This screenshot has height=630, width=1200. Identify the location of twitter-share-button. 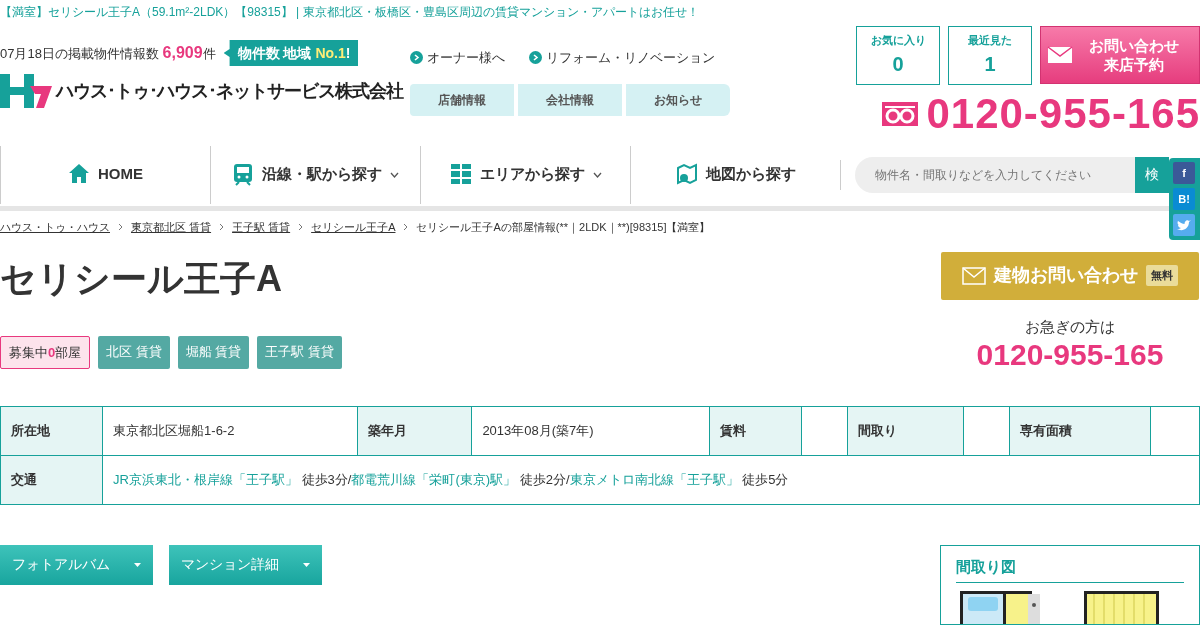
(1184, 225).